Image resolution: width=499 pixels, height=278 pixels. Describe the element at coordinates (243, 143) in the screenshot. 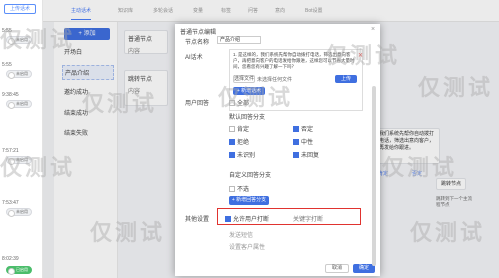

I see `option-text: 拒绝` at that location.